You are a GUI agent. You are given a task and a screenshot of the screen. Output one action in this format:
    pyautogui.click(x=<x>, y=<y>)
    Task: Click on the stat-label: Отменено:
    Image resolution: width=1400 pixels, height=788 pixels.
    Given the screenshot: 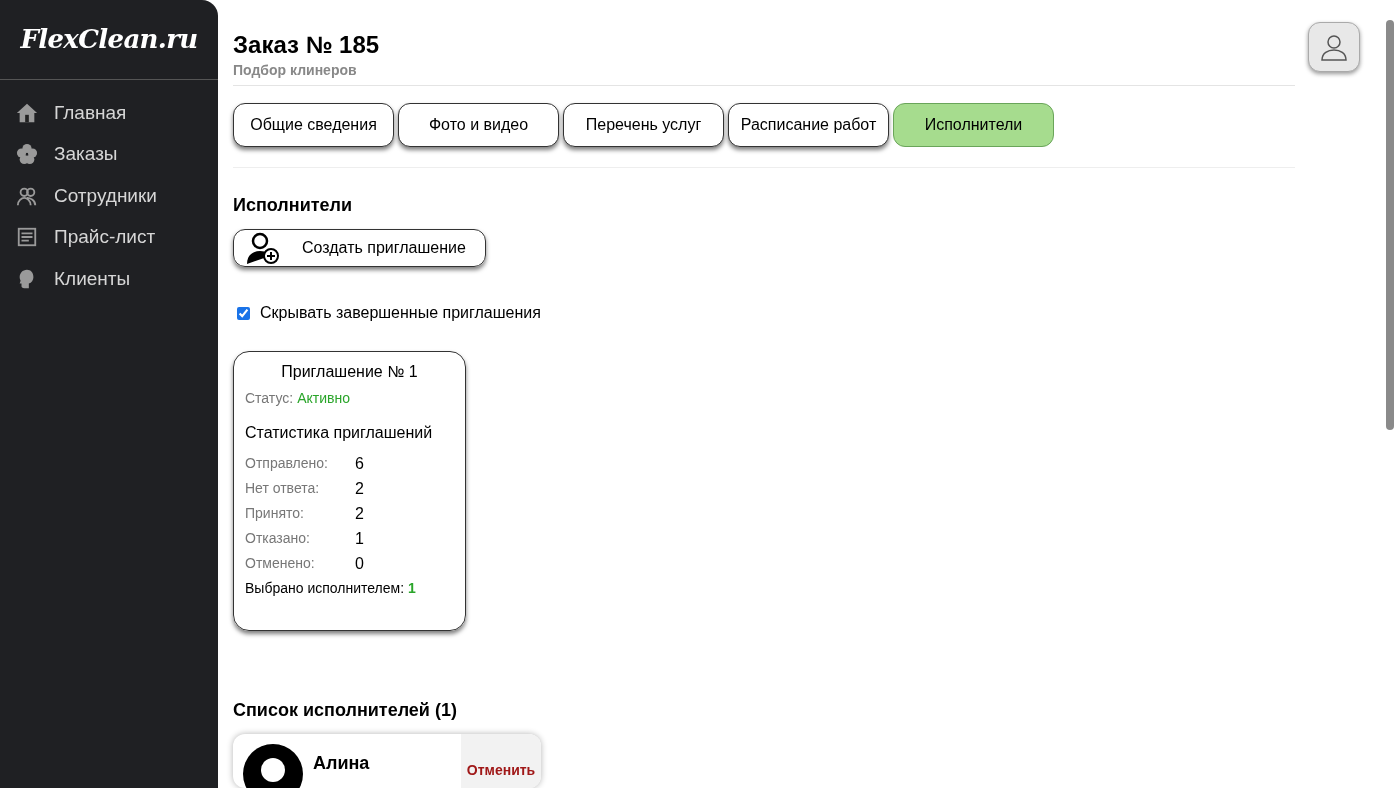 What is the action you would take?
    pyautogui.click(x=280, y=564)
    